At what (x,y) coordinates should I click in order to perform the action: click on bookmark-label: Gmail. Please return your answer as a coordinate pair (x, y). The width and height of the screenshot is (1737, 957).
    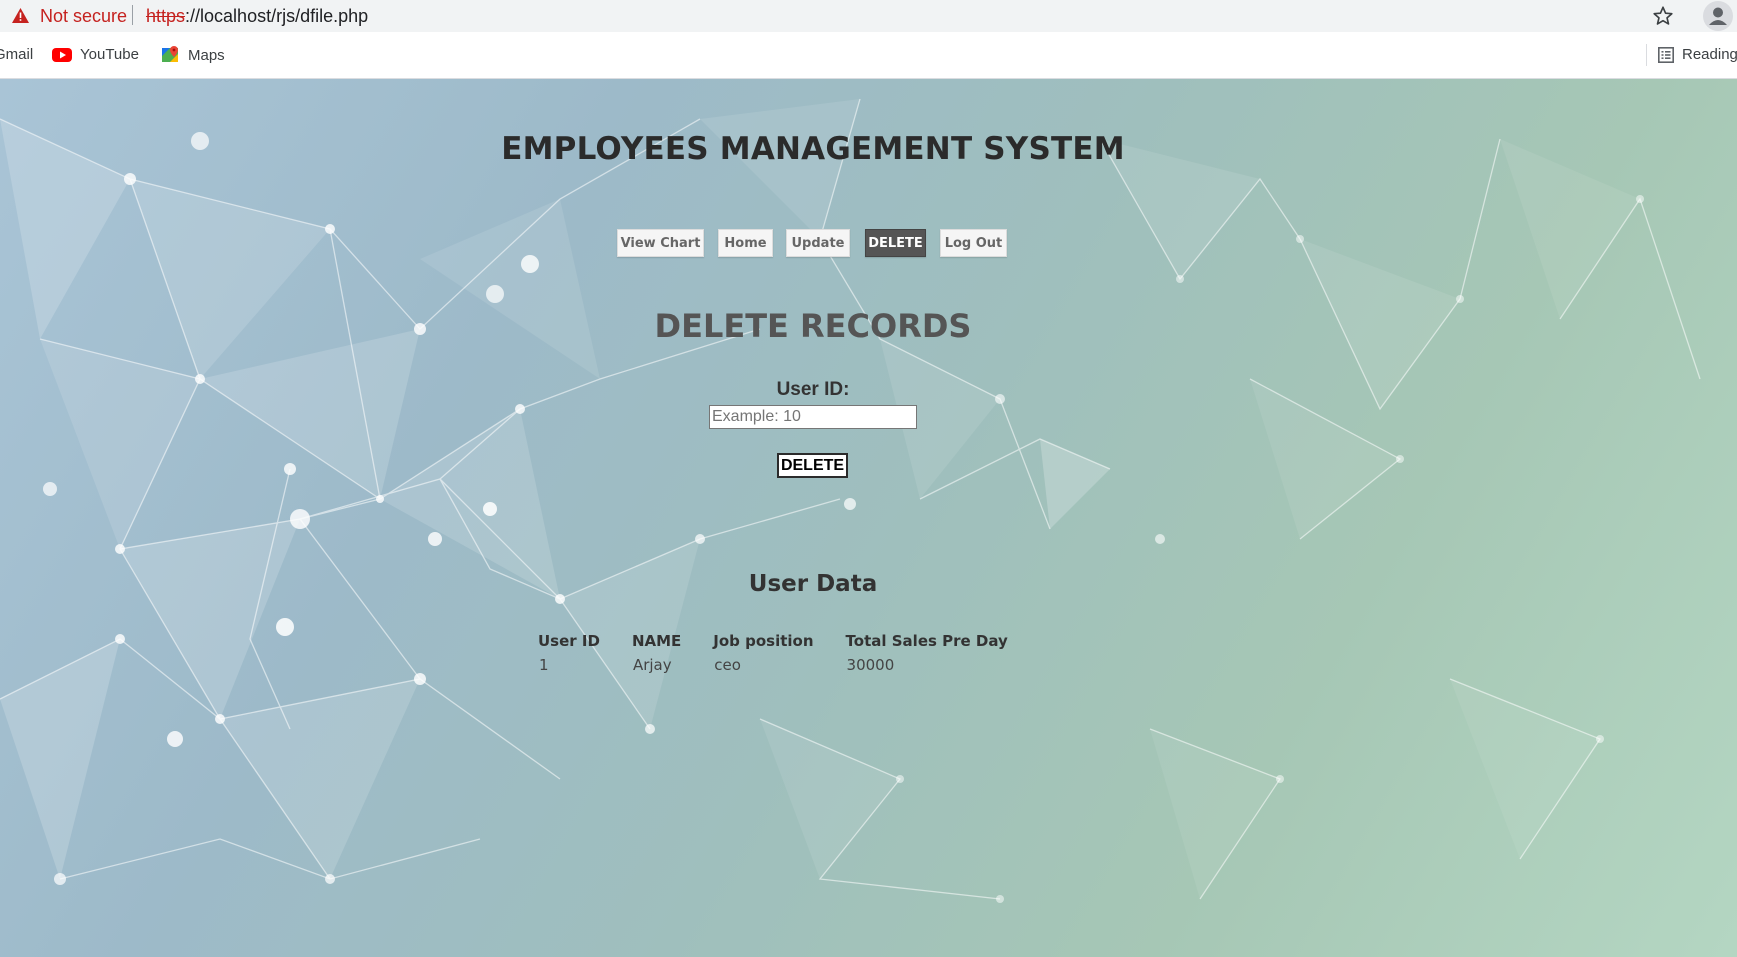
    Looking at the image, I should click on (17, 54).